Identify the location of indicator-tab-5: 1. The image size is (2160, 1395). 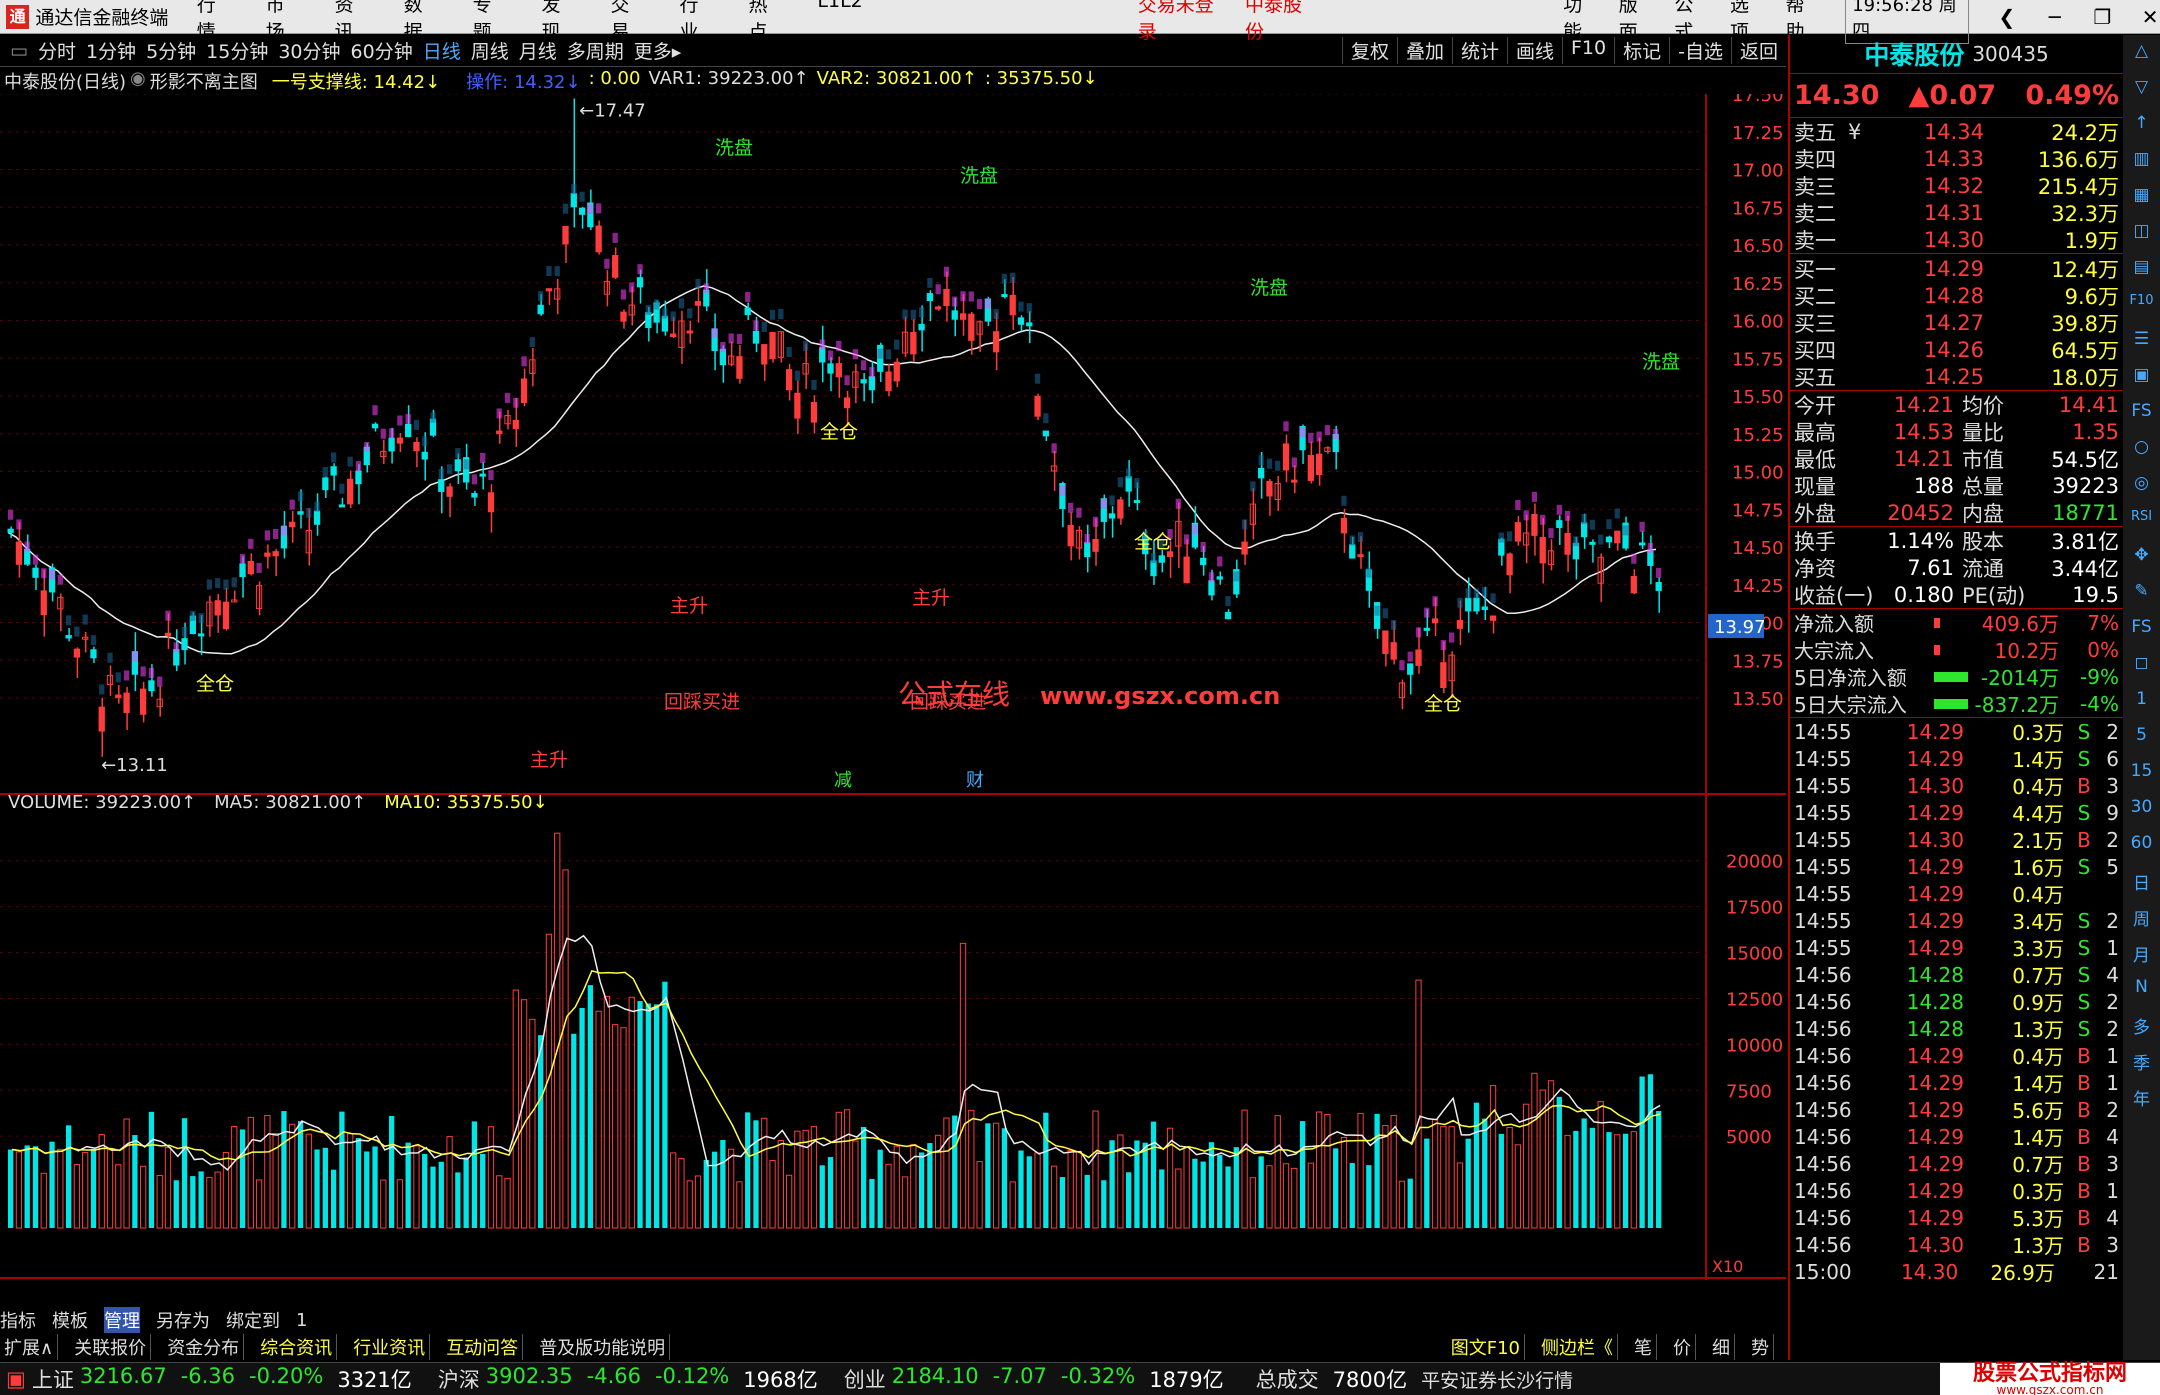
(301, 1320).